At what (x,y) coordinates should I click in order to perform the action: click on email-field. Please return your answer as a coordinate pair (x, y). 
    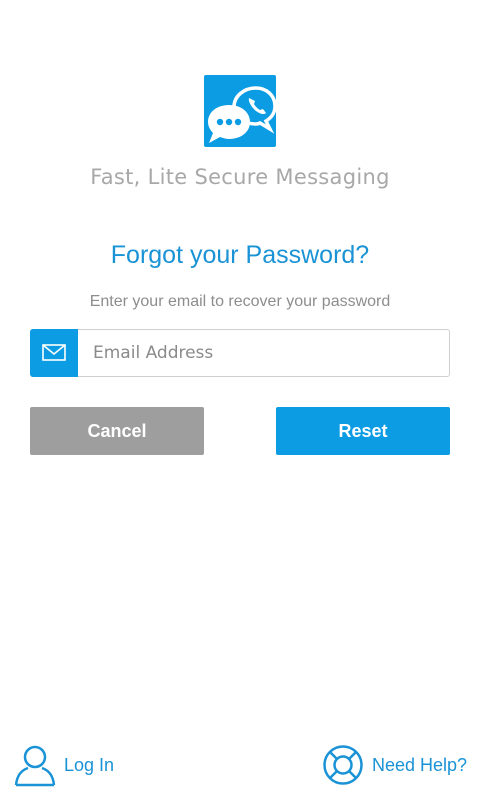
    Looking at the image, I should click on (265, 352).